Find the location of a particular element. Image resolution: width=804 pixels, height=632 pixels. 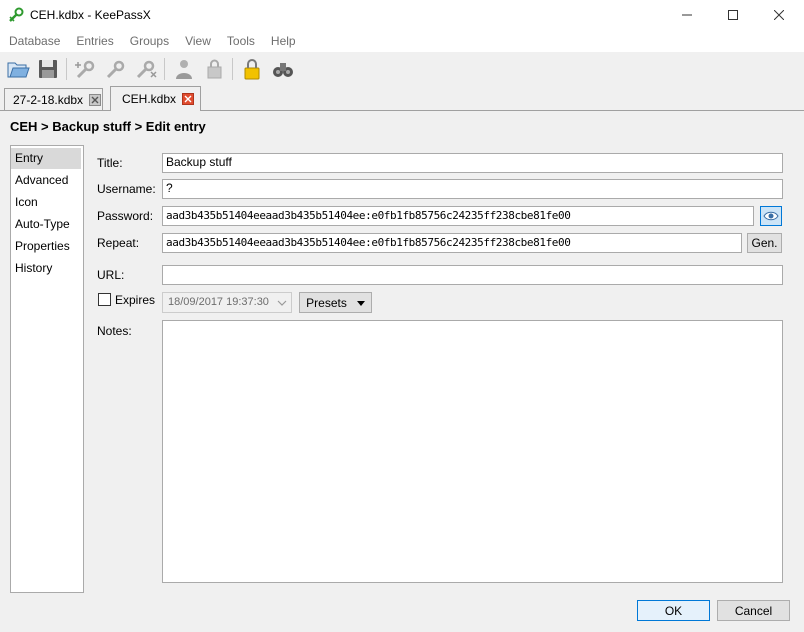

category-advanced: Advanced is located at coordinates (46, 180).